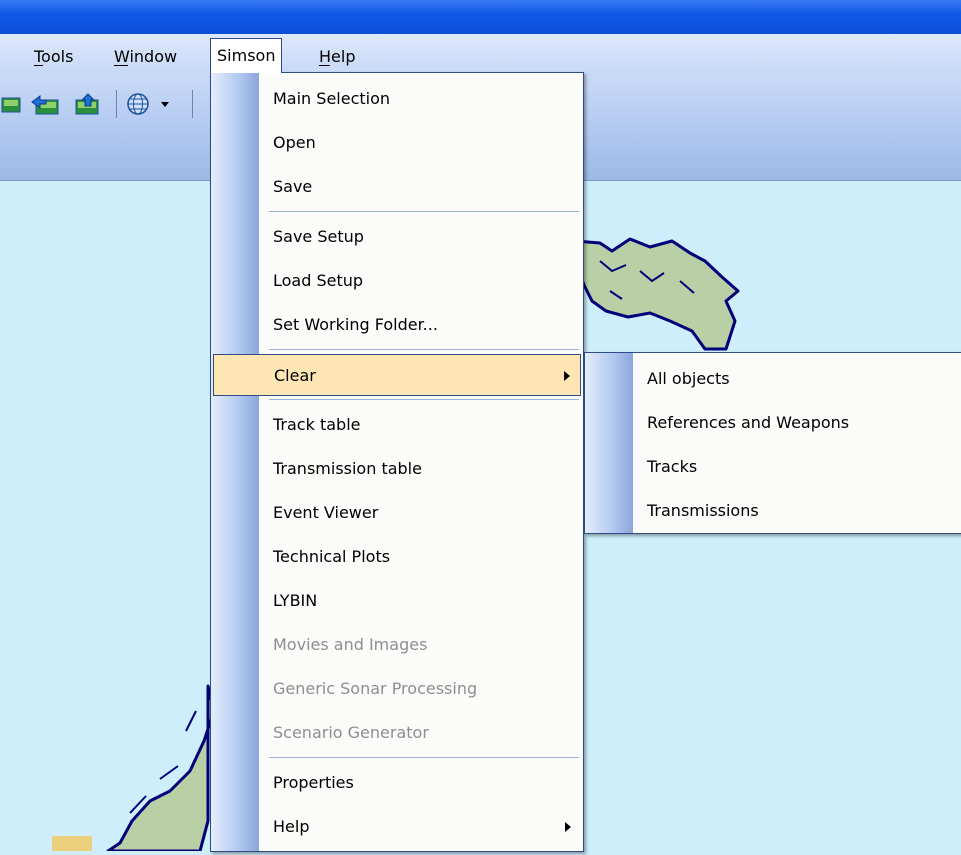  I want to click on menu-item-event-viewer: Event Viewer, so click(397, 513).